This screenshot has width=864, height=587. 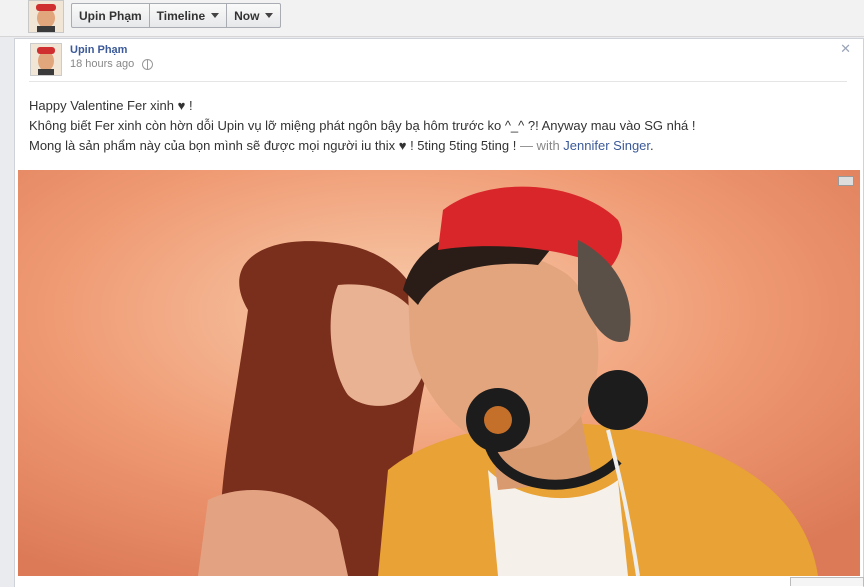 What do you see at coordinates (181, 15) in the screenshot?
I see `timeline-label: Timeline` at bounding box center [181, 15].